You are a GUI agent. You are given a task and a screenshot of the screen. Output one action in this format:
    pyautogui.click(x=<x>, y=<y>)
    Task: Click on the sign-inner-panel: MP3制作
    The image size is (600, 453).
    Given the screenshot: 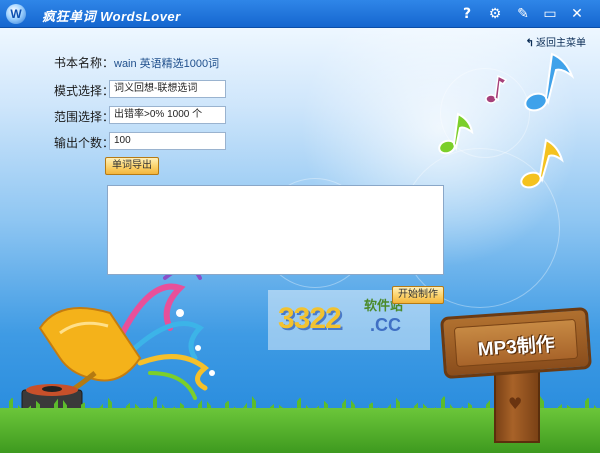 What is the action you would take?
    pyautogui.click(x=516, y=343)
    